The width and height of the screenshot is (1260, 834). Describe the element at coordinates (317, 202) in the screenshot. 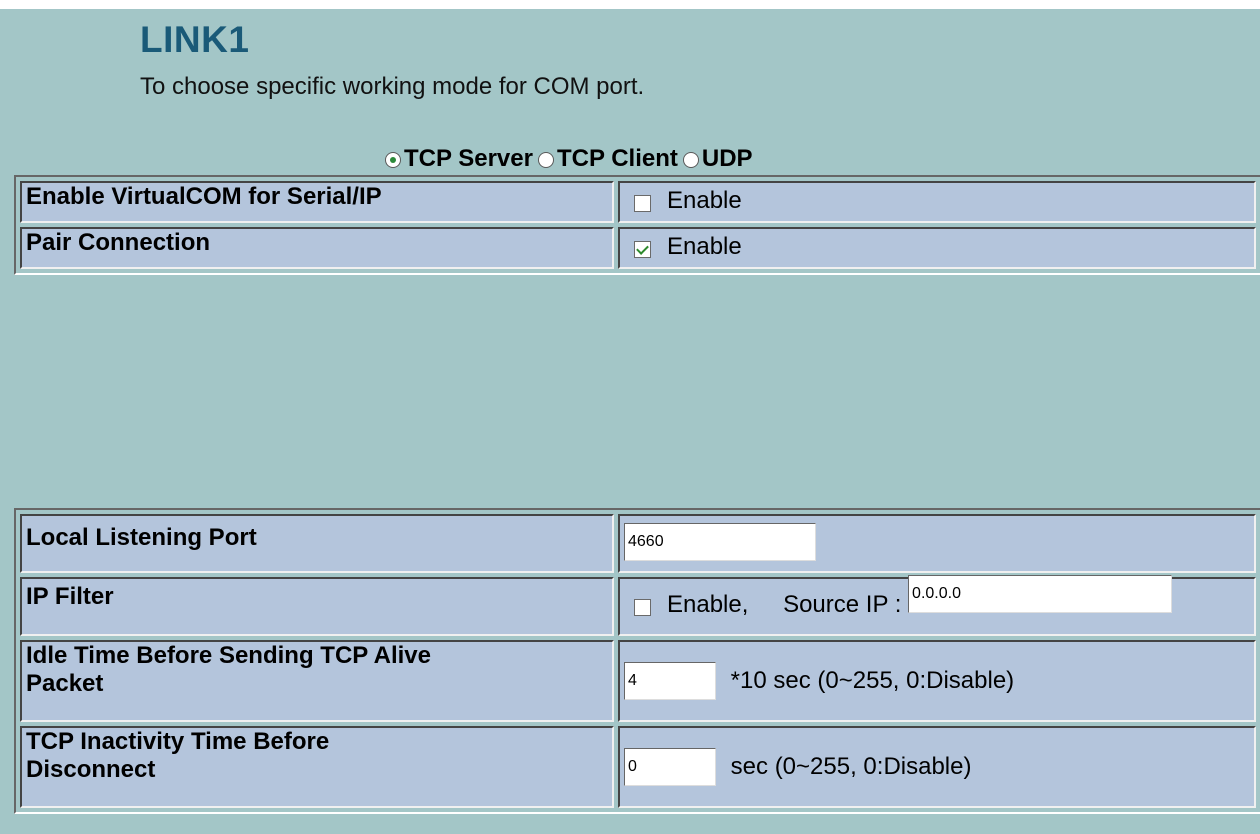

I see `virtualcom-label: Enable VirtualCOM for Serial/IP` at that location.